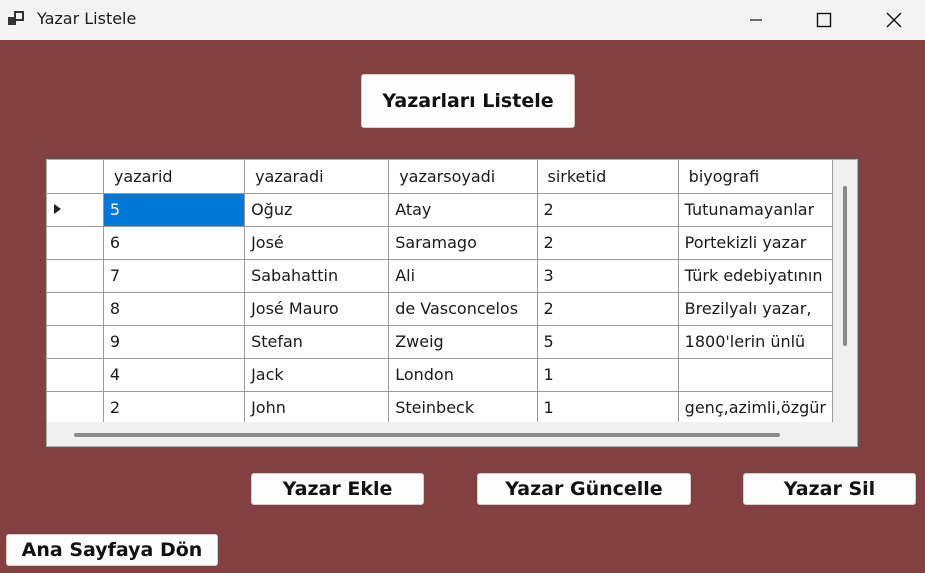  What do you see at coordinates (317, 406) in the screenshot?
I see `table-cell-yazaradi: John` at bounding box center [317, 406].